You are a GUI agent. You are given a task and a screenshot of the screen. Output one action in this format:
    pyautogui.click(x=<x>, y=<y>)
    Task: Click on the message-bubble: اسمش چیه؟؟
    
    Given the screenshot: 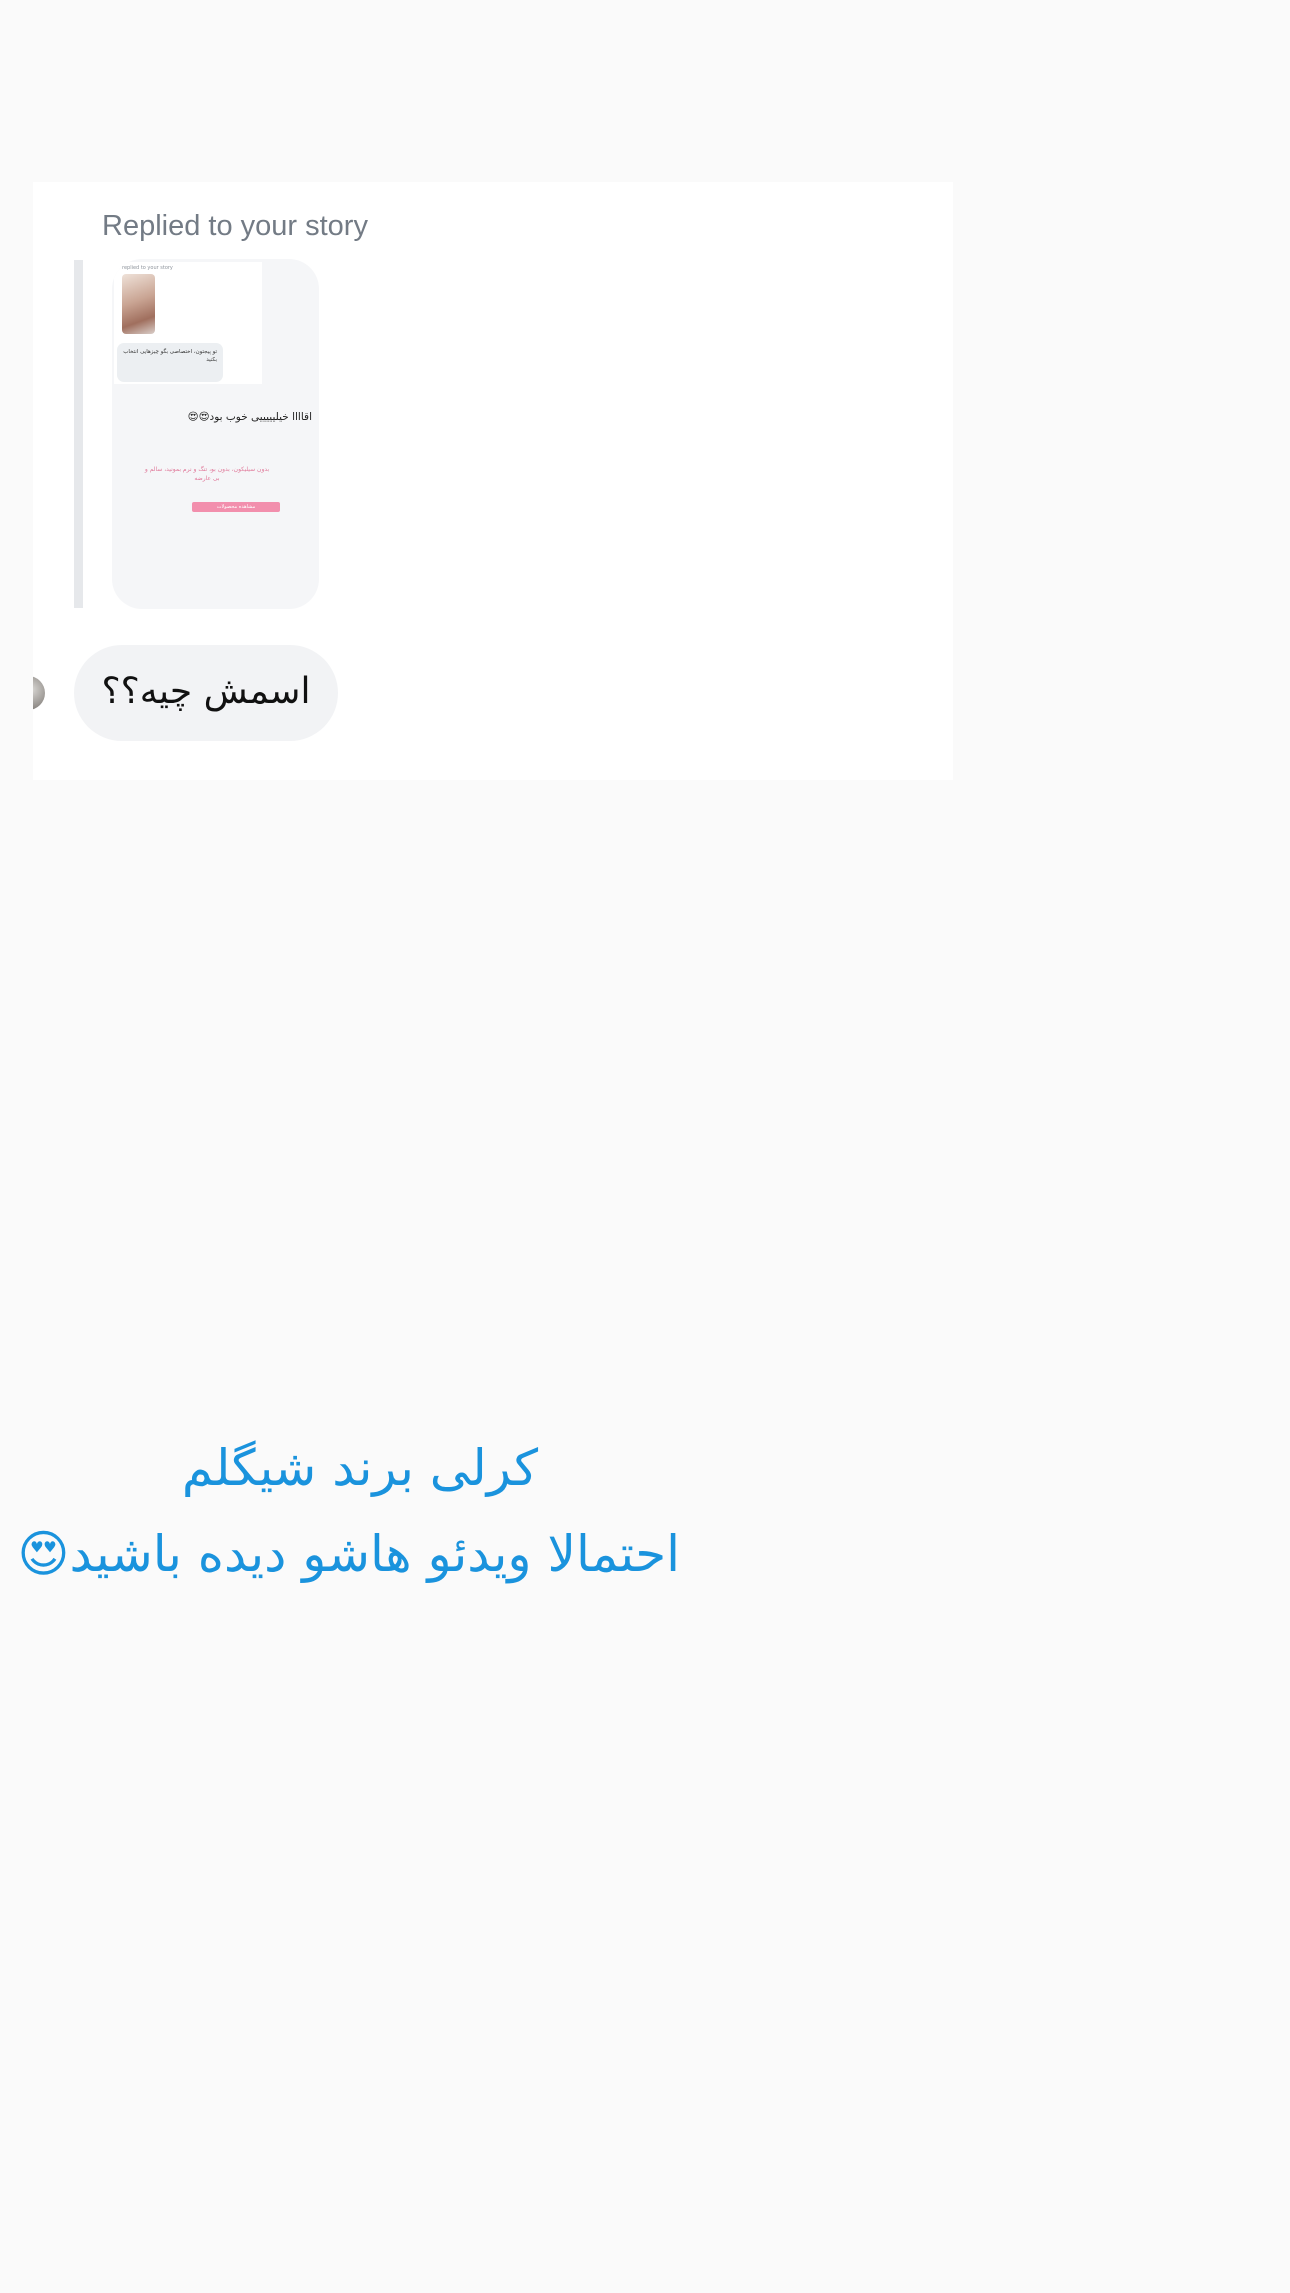 What is the action you would take?
    pyautogui.click(x=206, y=693)
    